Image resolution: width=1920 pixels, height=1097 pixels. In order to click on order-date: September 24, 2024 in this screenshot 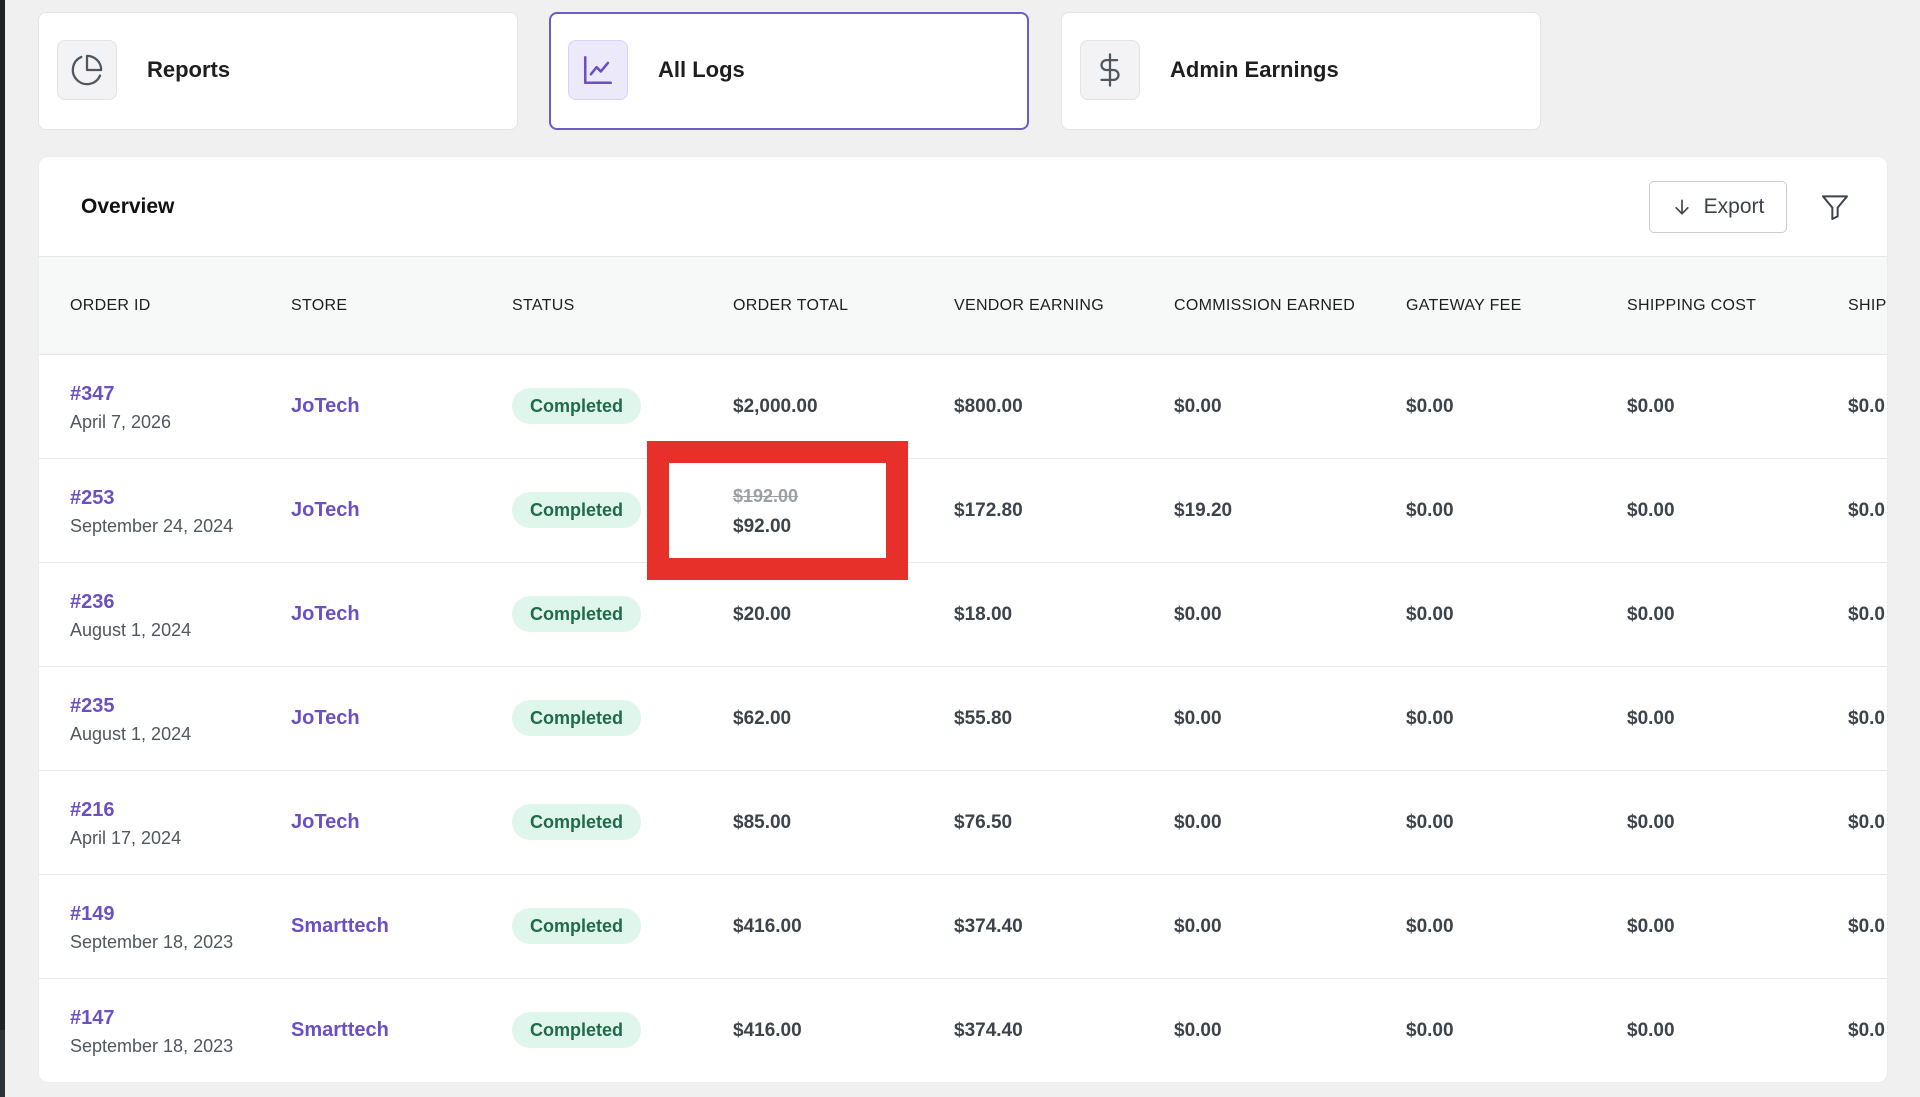, I will do `click(152, 526)`.